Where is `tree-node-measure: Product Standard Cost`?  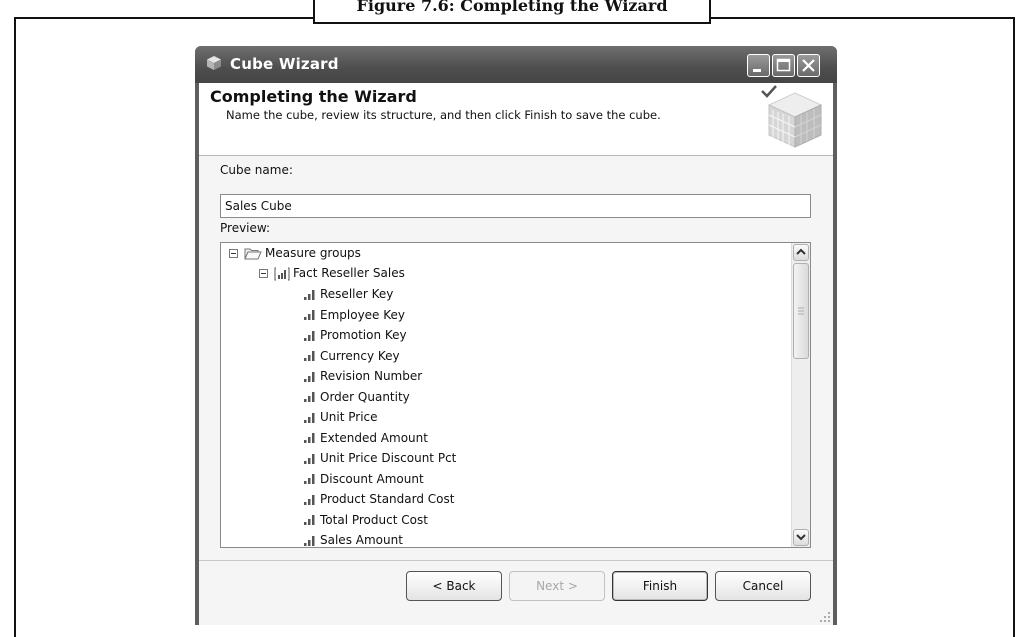
tree-node-measure: Product Standard Cost is located at coordinates (378, 499).